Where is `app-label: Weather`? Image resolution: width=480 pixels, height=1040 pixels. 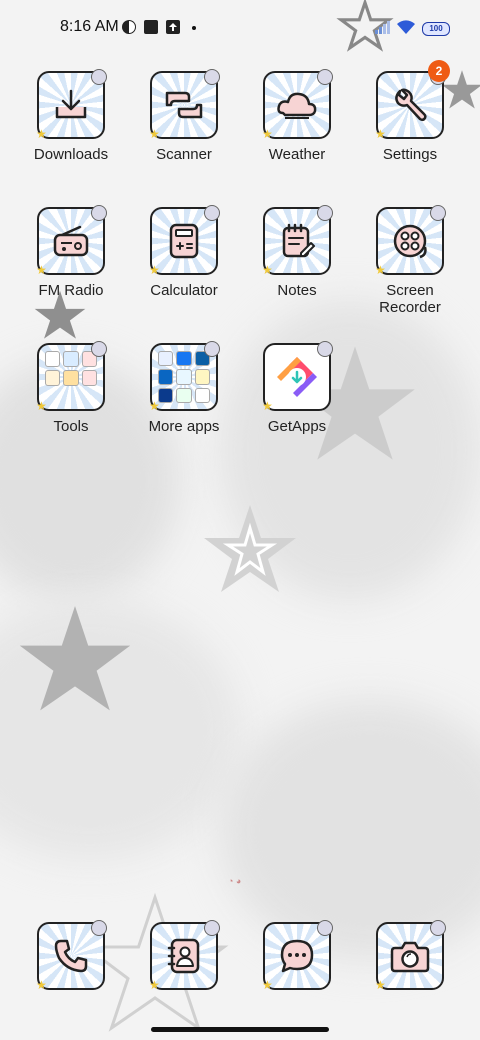 app-label: Weather is located at coordinates (297, 154).